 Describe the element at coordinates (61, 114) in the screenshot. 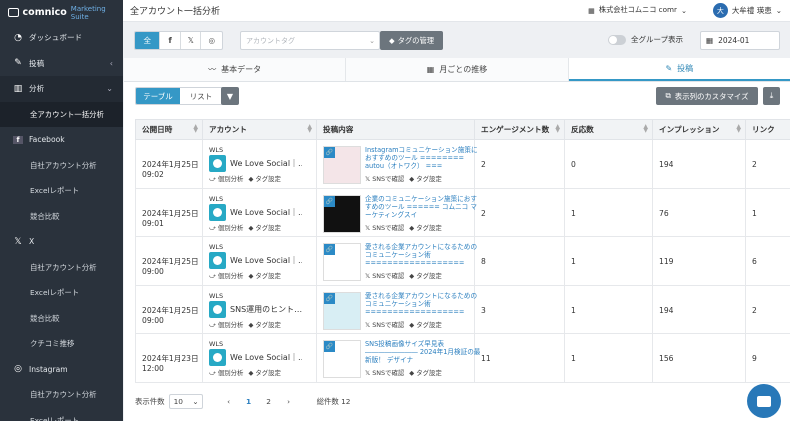

I see `sidebar-sub-all-accounts: 全アカウント一括分析` at that location.